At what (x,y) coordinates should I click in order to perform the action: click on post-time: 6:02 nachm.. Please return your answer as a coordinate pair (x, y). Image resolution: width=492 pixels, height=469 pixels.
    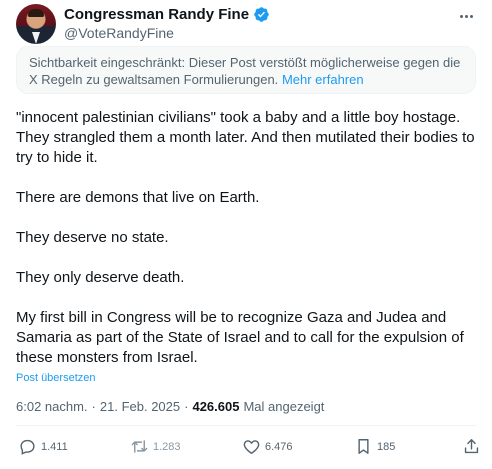
    Looking at the image, I should click on (52, 406).